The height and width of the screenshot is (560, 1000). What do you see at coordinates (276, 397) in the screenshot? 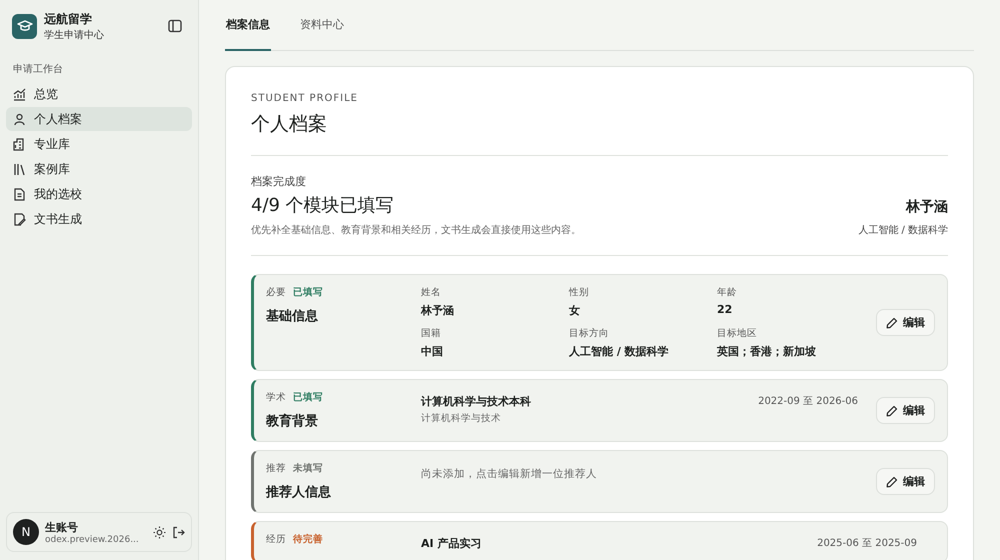
I see `category-label: 学术` at bounding box center [276, 397].